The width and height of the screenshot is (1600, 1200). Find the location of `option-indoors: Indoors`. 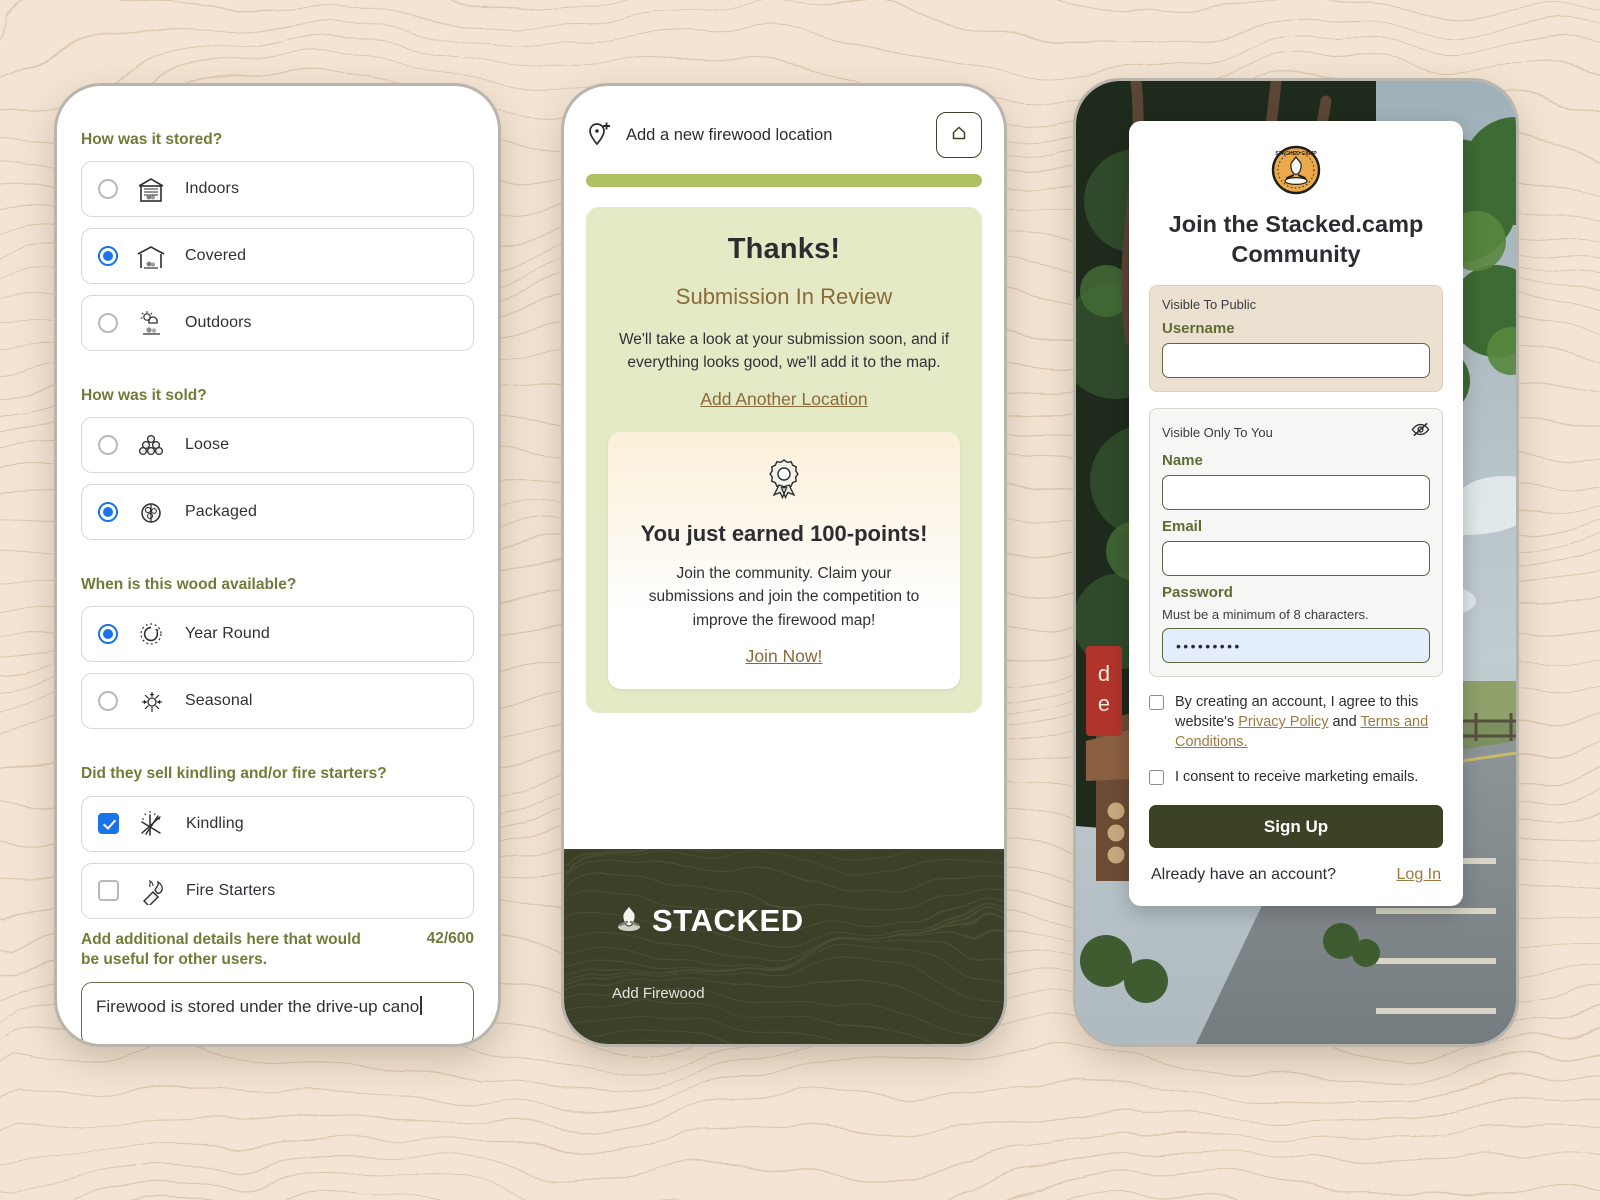

option-indoors: Indoors is located at coordinates (277, 189).